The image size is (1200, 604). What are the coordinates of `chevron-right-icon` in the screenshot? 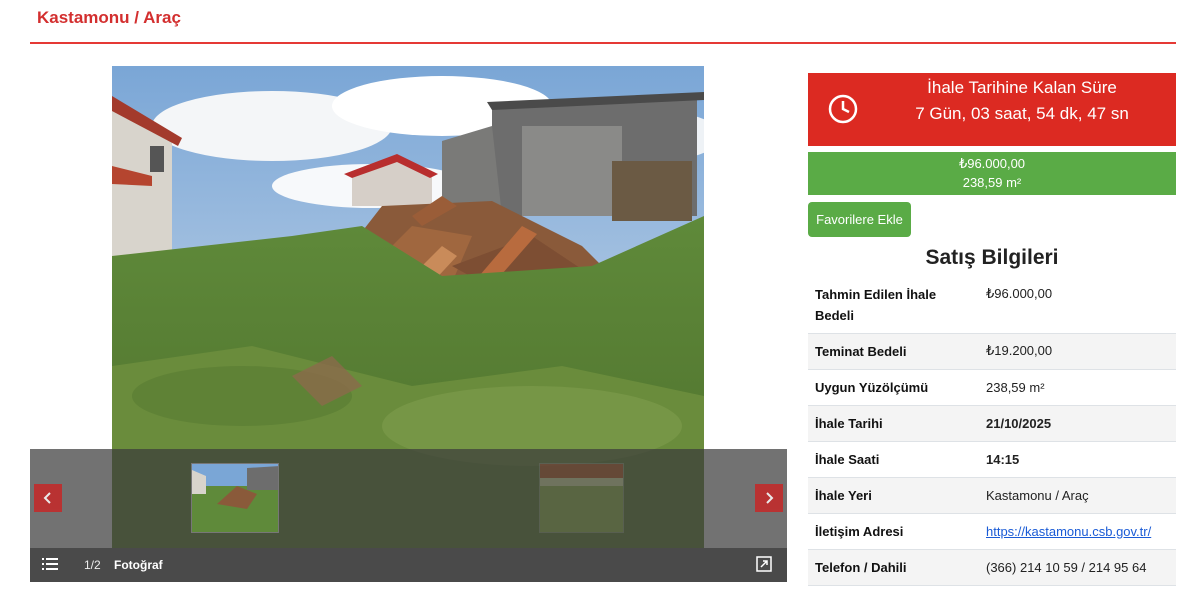 It's located at (770, 498).